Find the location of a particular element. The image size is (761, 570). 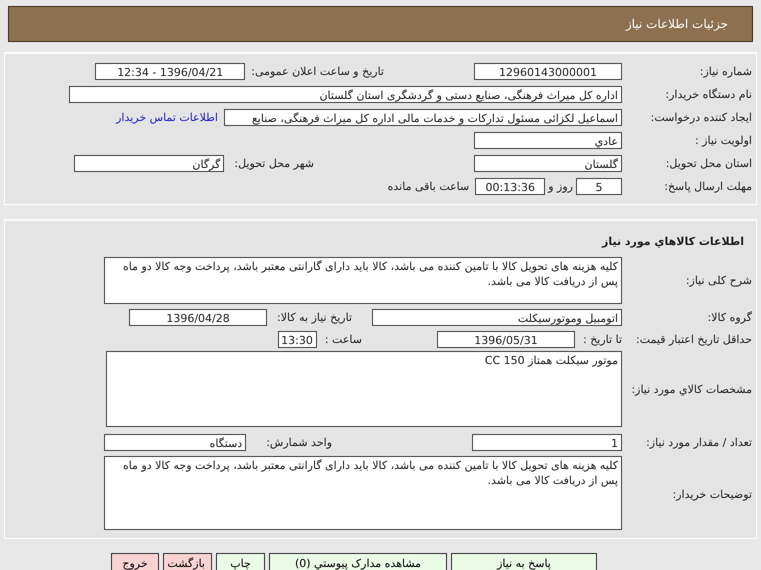

form-button: بازگشت is located at coordinates (187, 561).